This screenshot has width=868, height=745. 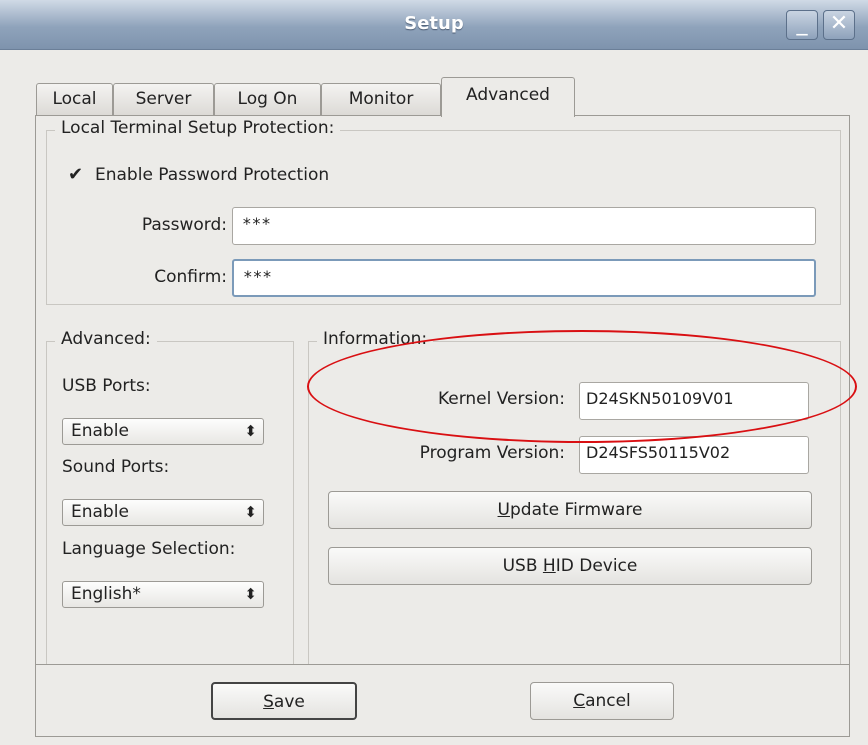 What do you see at coordinates (74, 99) in the screenshot?
I see `tab-local: Local` at bounding box center [74, 99].